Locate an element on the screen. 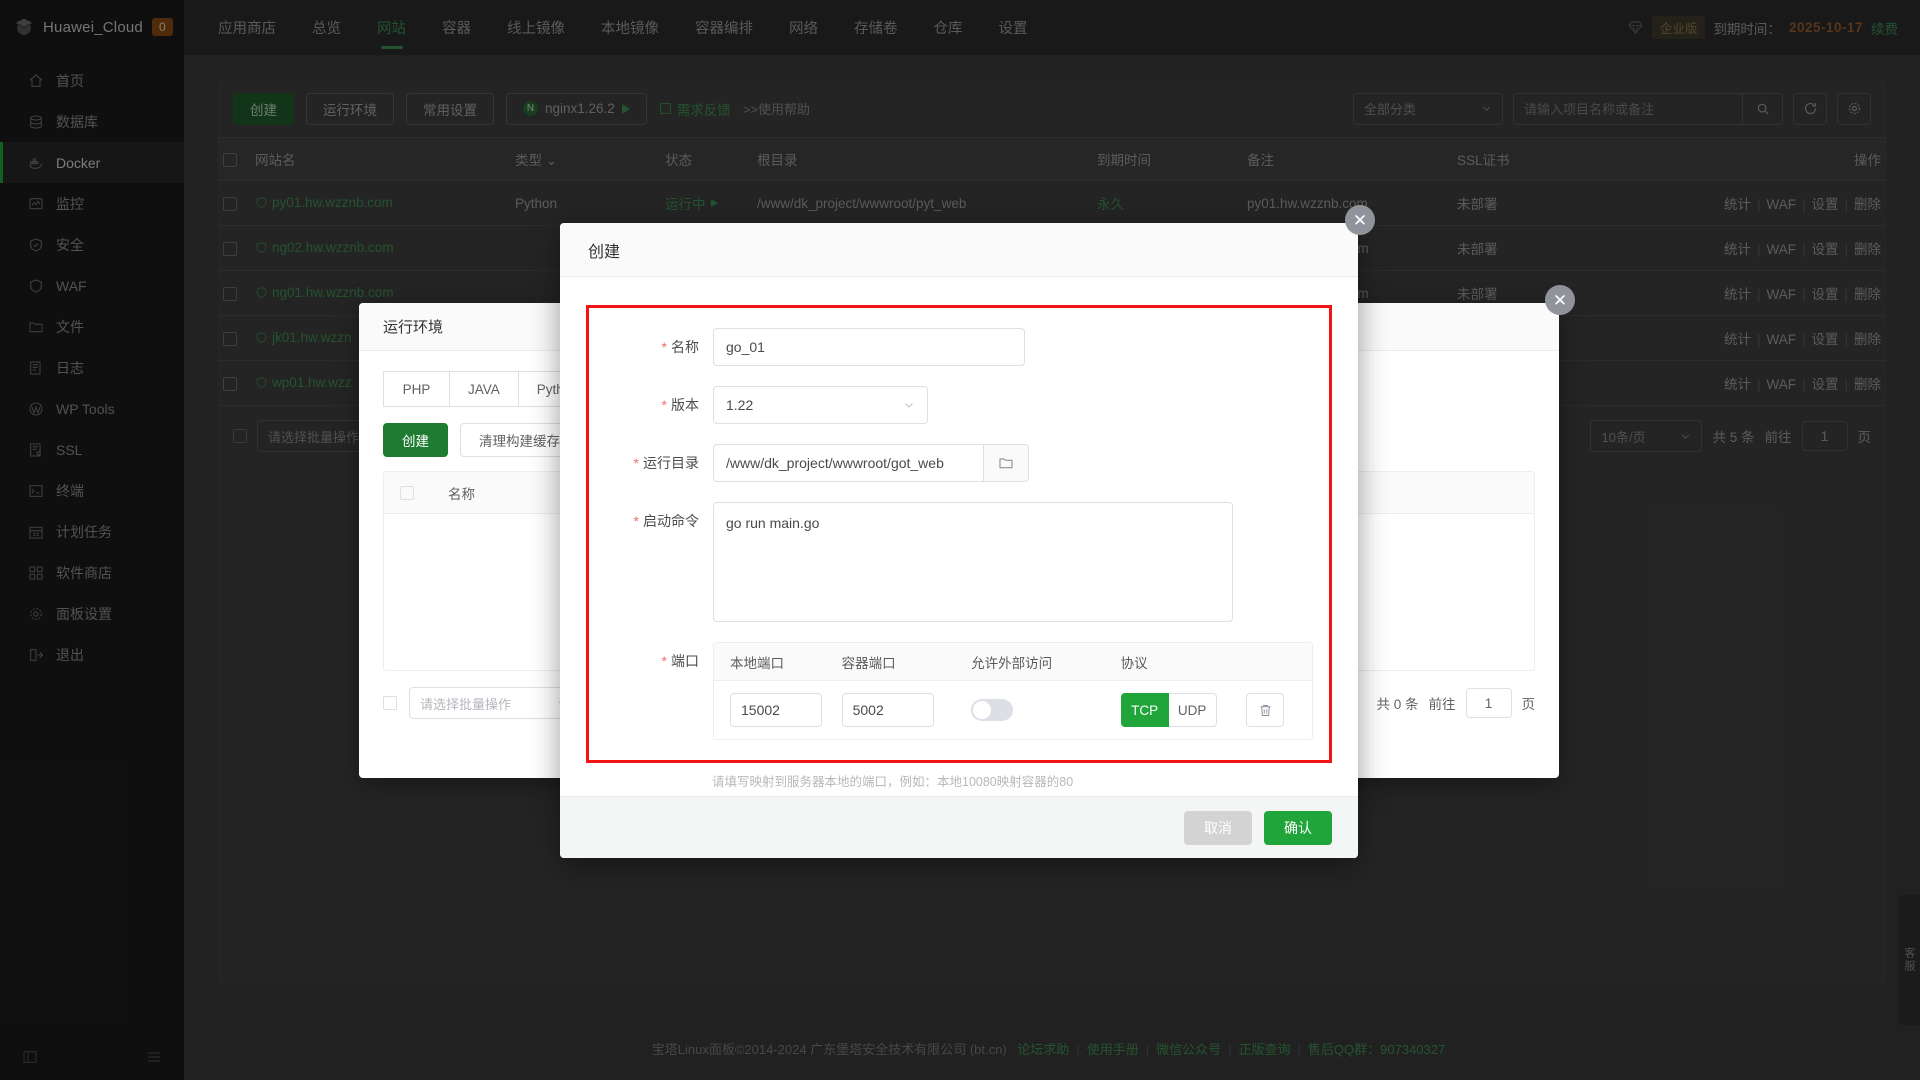  folder-icon is located at coordinates (1006, 463).